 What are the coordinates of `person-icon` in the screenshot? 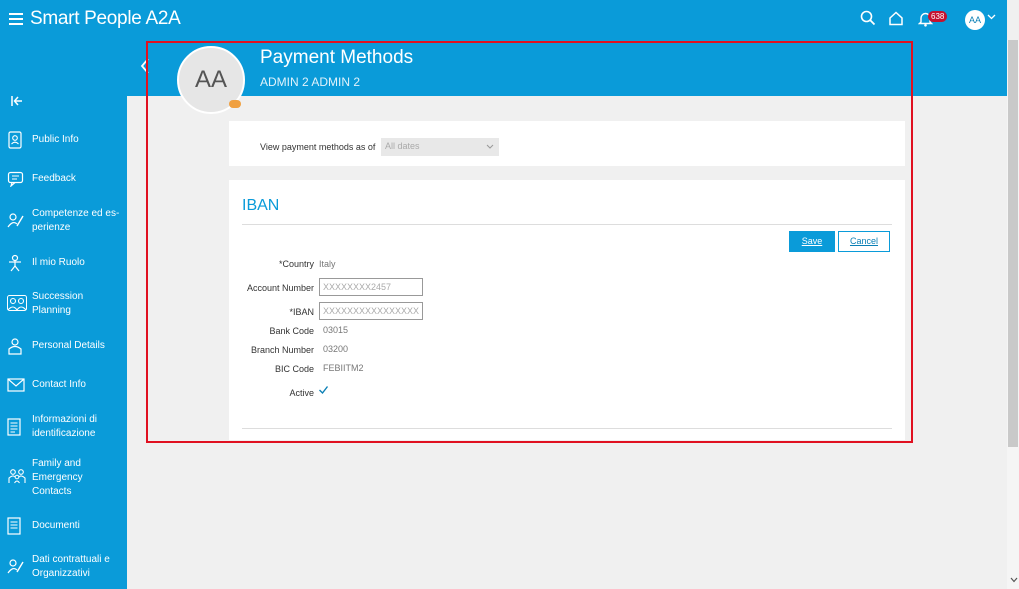 It's located at (15, 346).